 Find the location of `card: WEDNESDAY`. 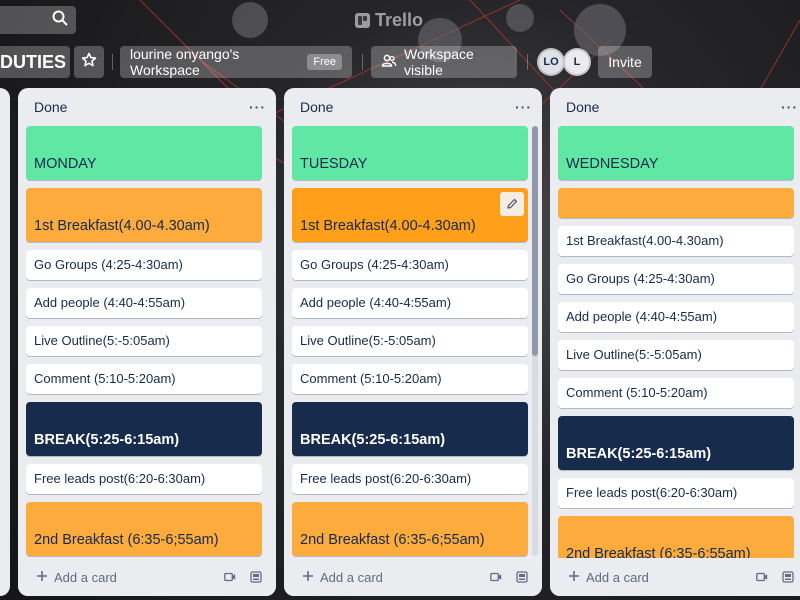

card: WEDNESDAY is located at coordinates (676, 153).